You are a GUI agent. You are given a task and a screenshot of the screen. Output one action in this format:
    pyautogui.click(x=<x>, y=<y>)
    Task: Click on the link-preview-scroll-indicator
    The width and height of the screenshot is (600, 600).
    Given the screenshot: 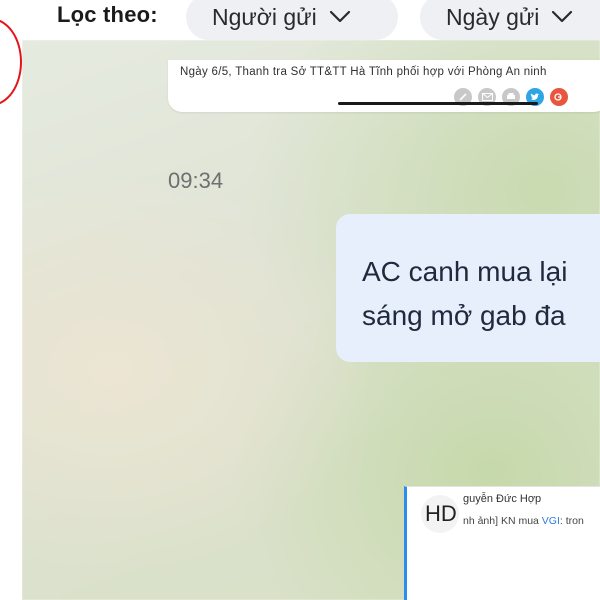 What is the action you would take?
    pyautogui.click(x=438, y=103)
    